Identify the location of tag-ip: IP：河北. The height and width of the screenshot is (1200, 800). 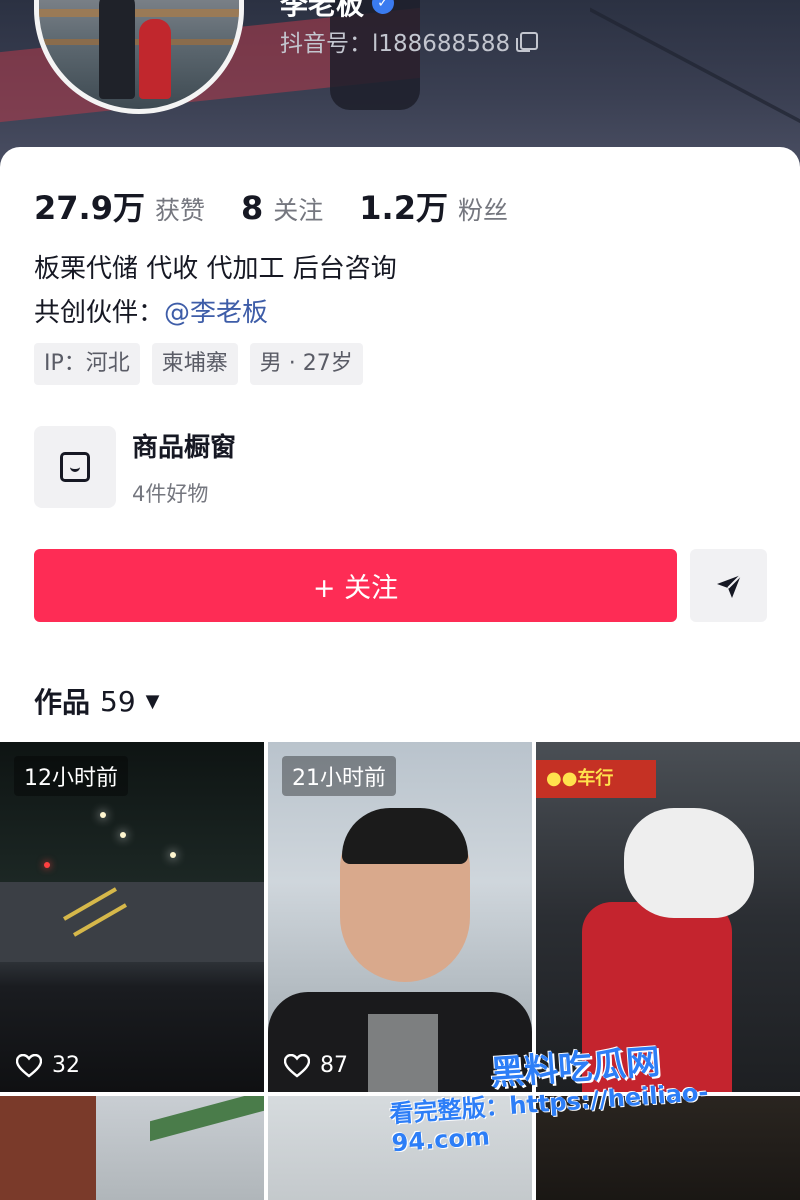
(87, 364).